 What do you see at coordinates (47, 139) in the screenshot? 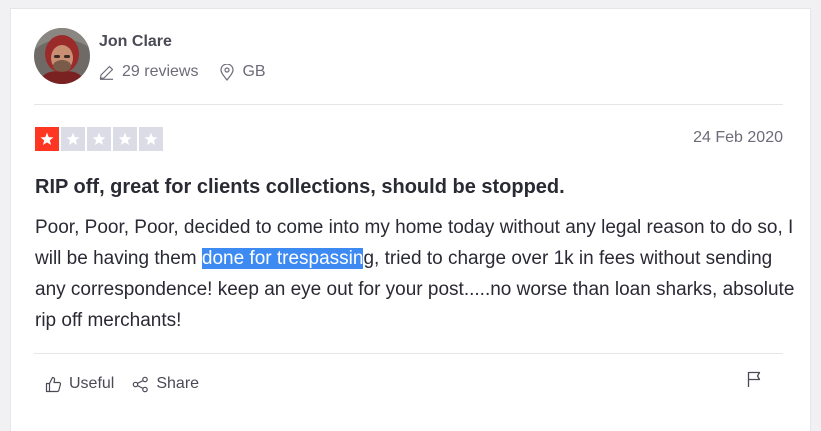
I see `star-filled-icon` at bounding box center [47, 139].